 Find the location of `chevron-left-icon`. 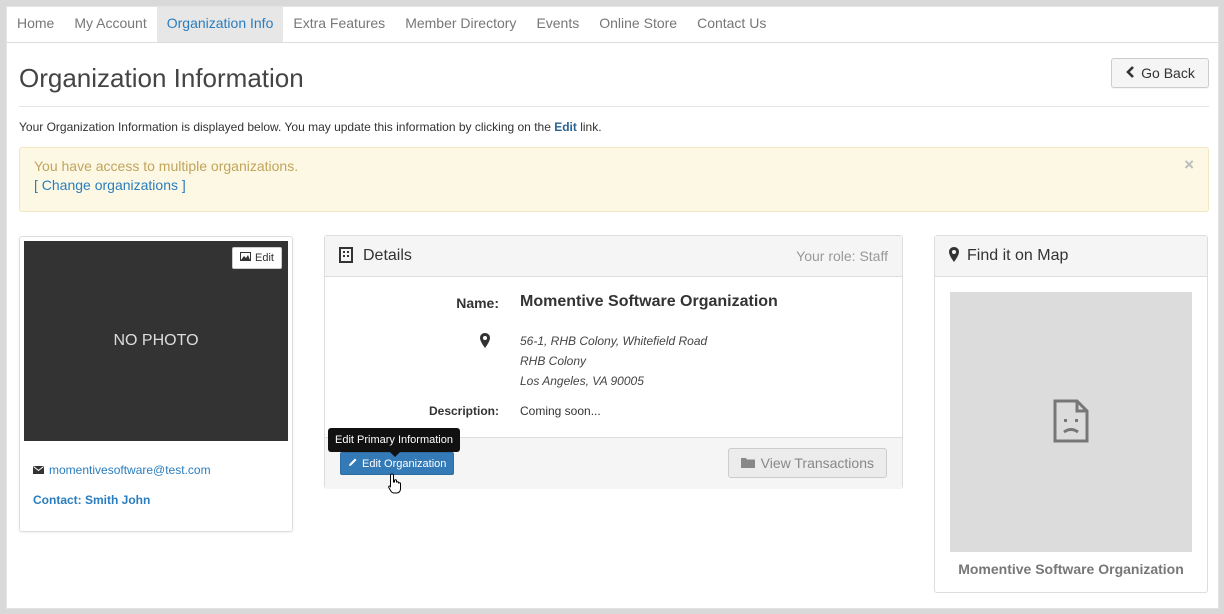

chevron-left-icon is located at coordinates (1130, 73).